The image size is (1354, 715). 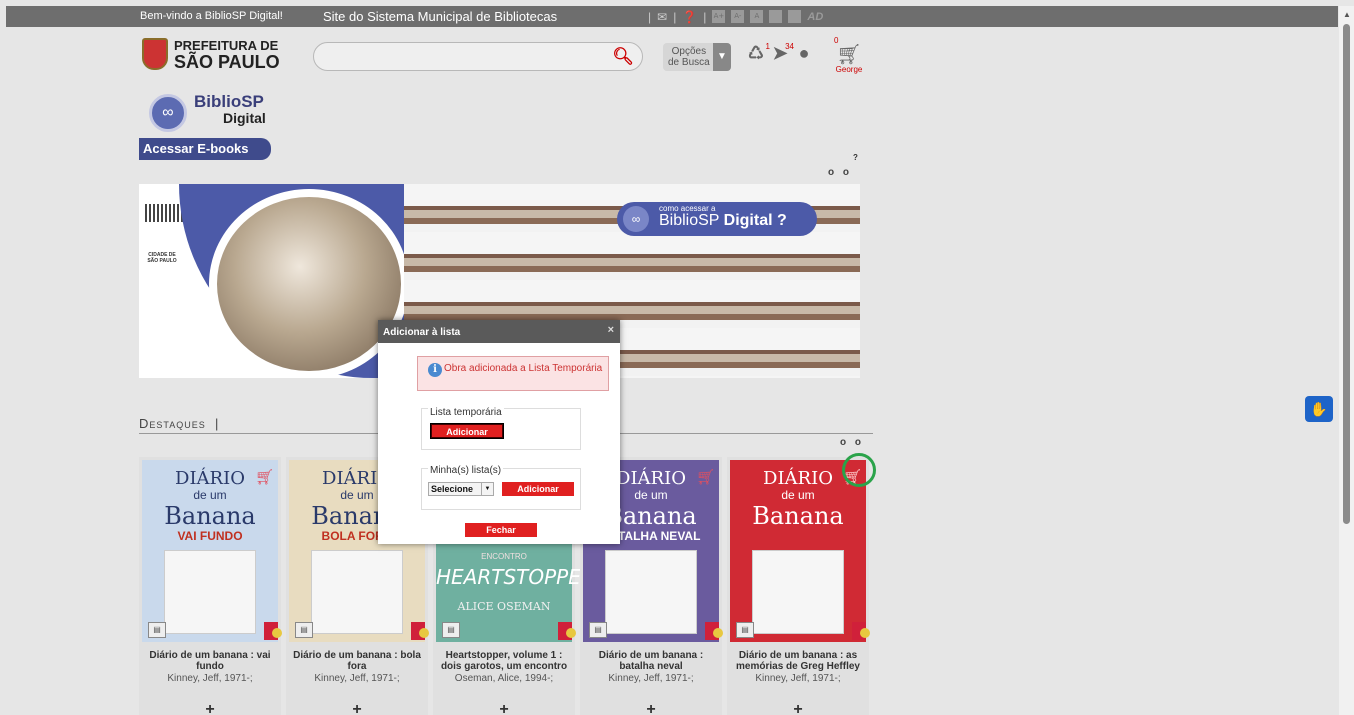 I want to click on font-normal-icon: A, so click(x=757, y=16).